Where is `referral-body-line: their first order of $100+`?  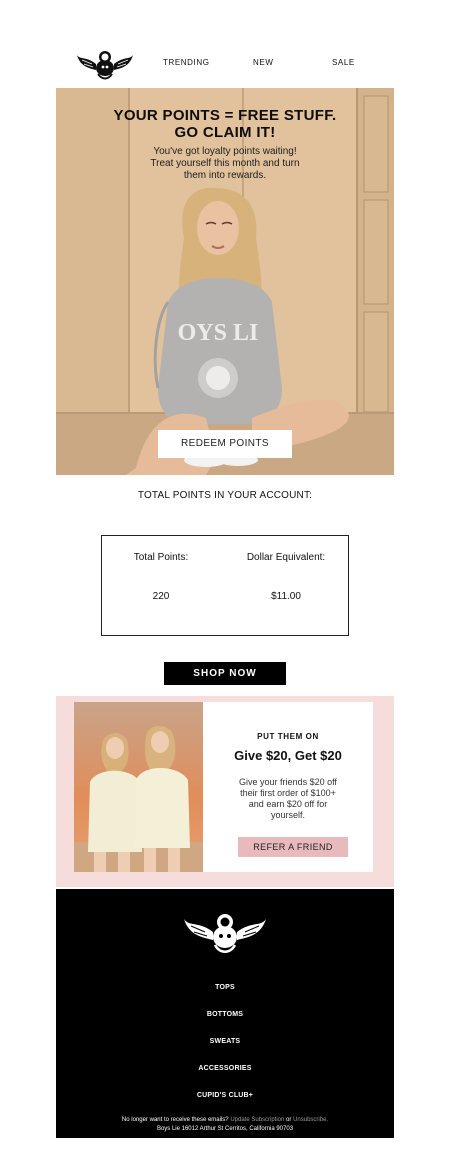 referral-body-line: their first order of $100+ is located at coordinates (288, 793).